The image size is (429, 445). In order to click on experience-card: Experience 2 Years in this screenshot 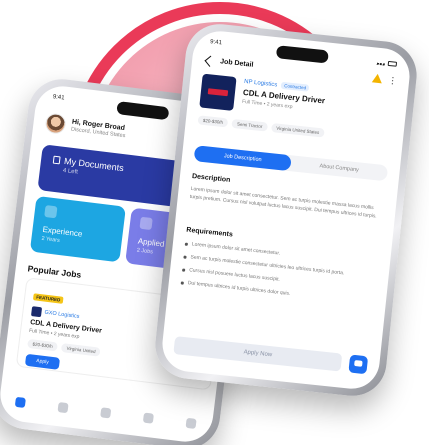, I will do `click(77, 229)`.